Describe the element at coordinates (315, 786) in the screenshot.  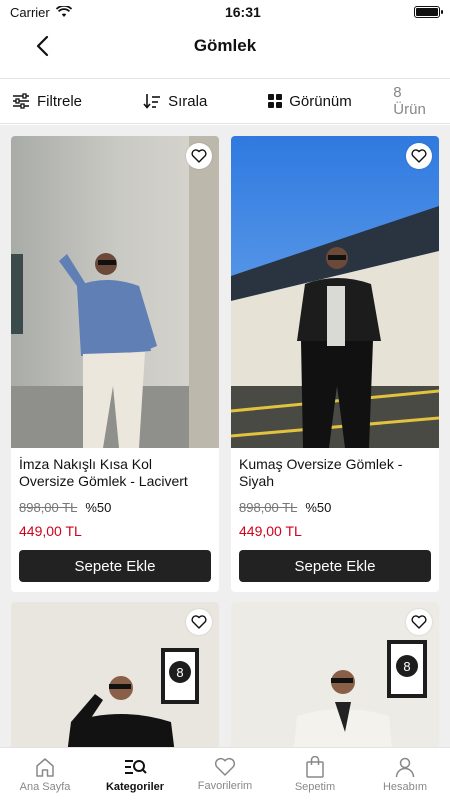
I see `nav-cart-label: Sepetim` at that location.